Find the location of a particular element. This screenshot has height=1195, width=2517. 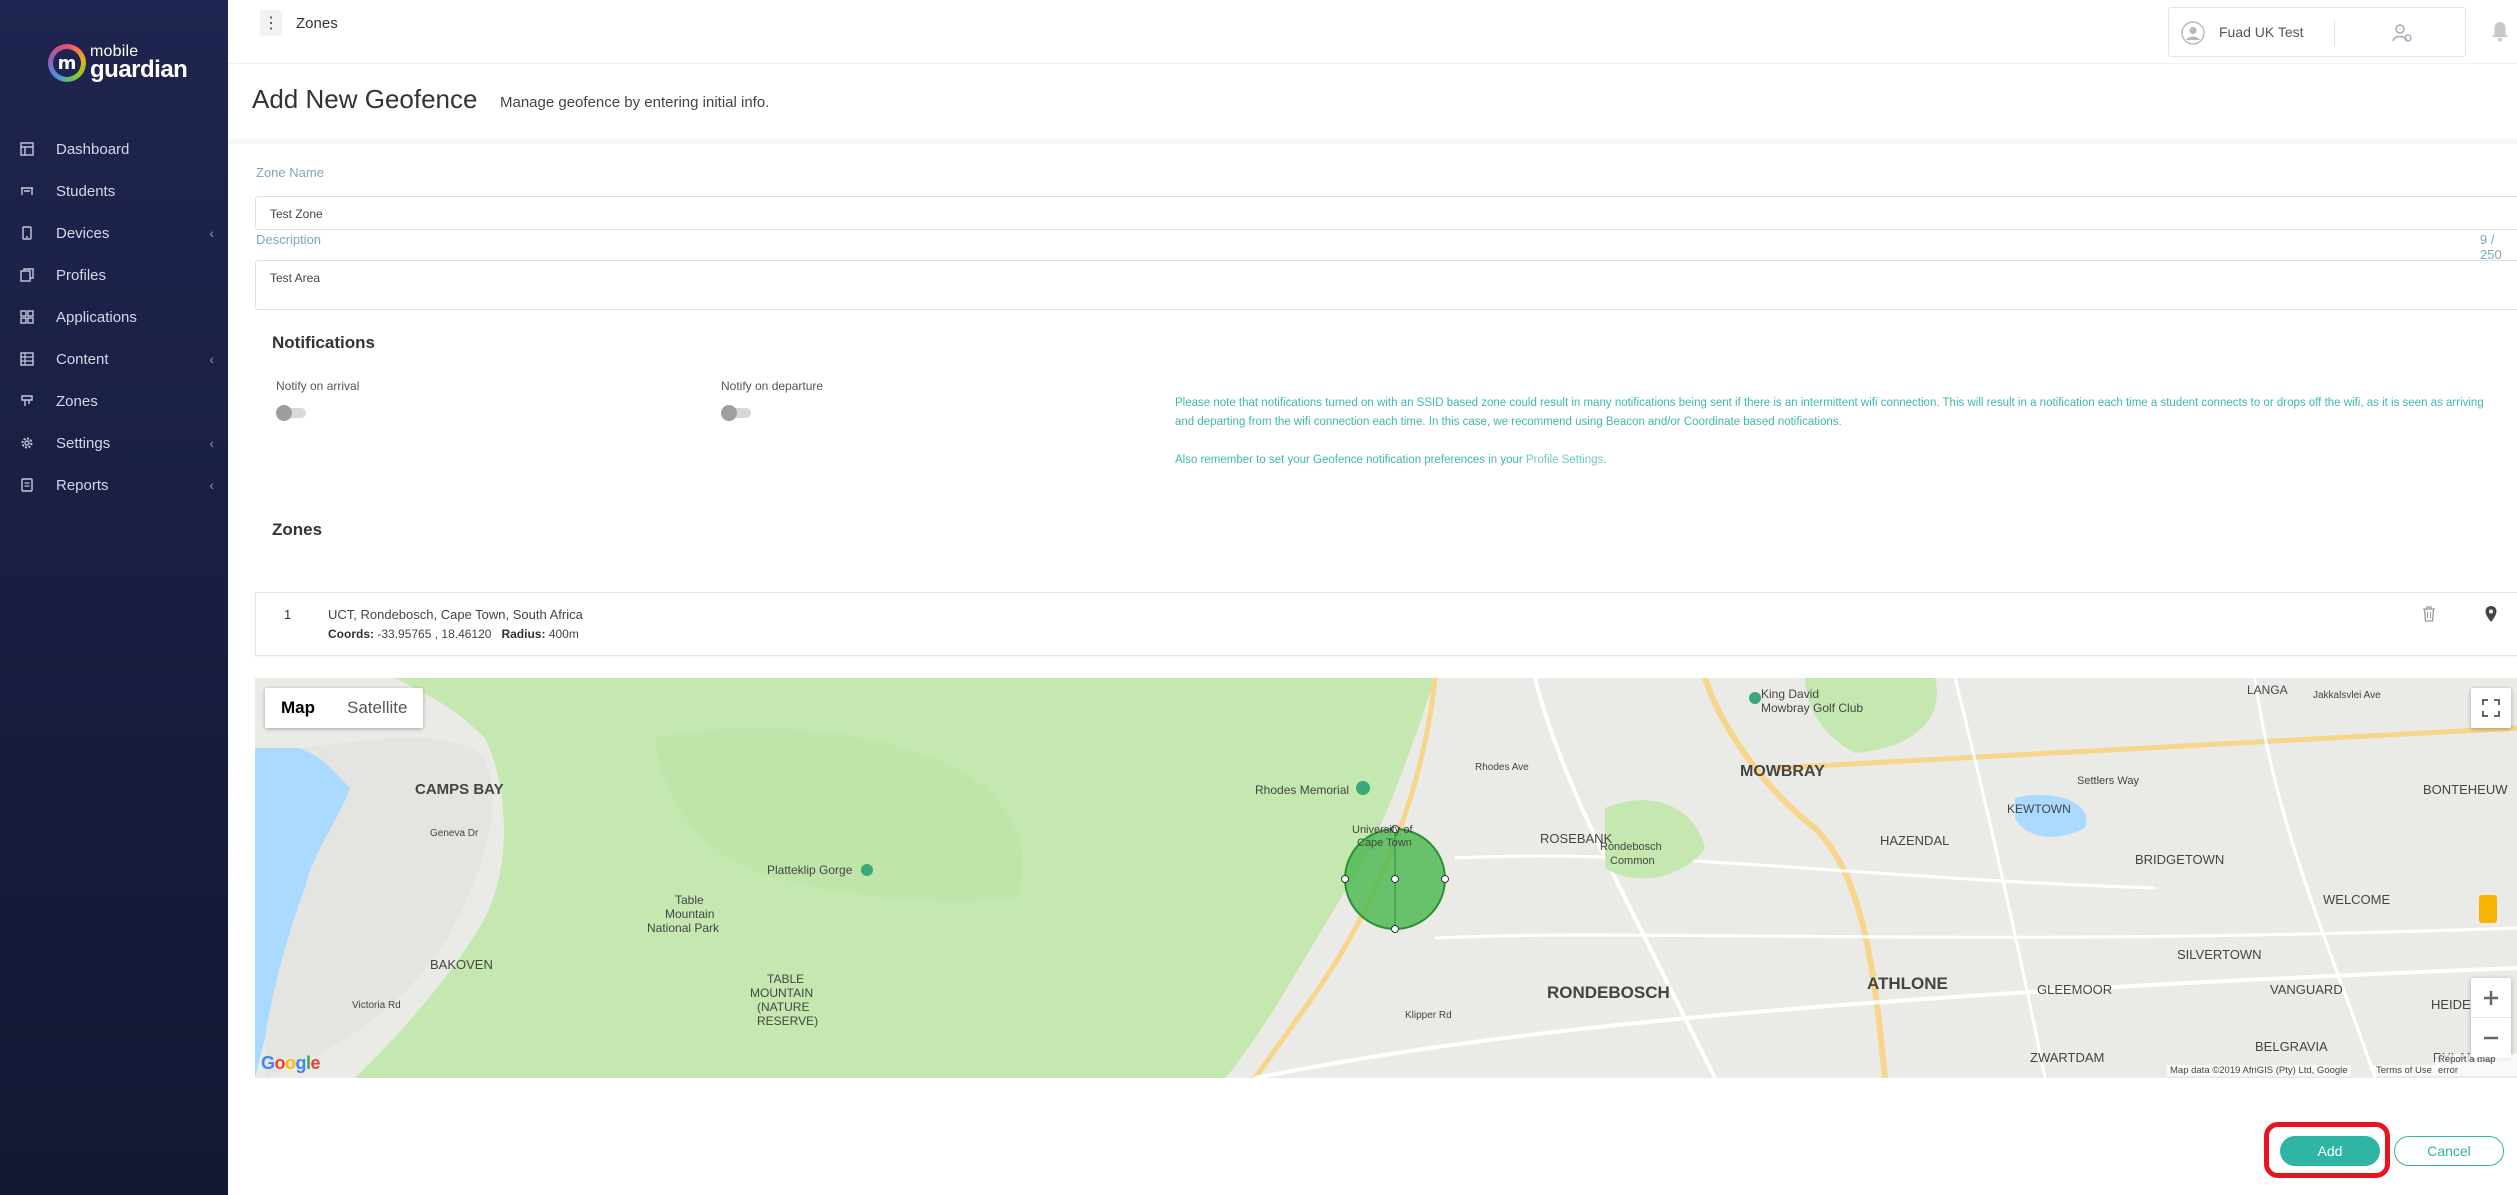

device-icon is located at coordinates (27, 233).